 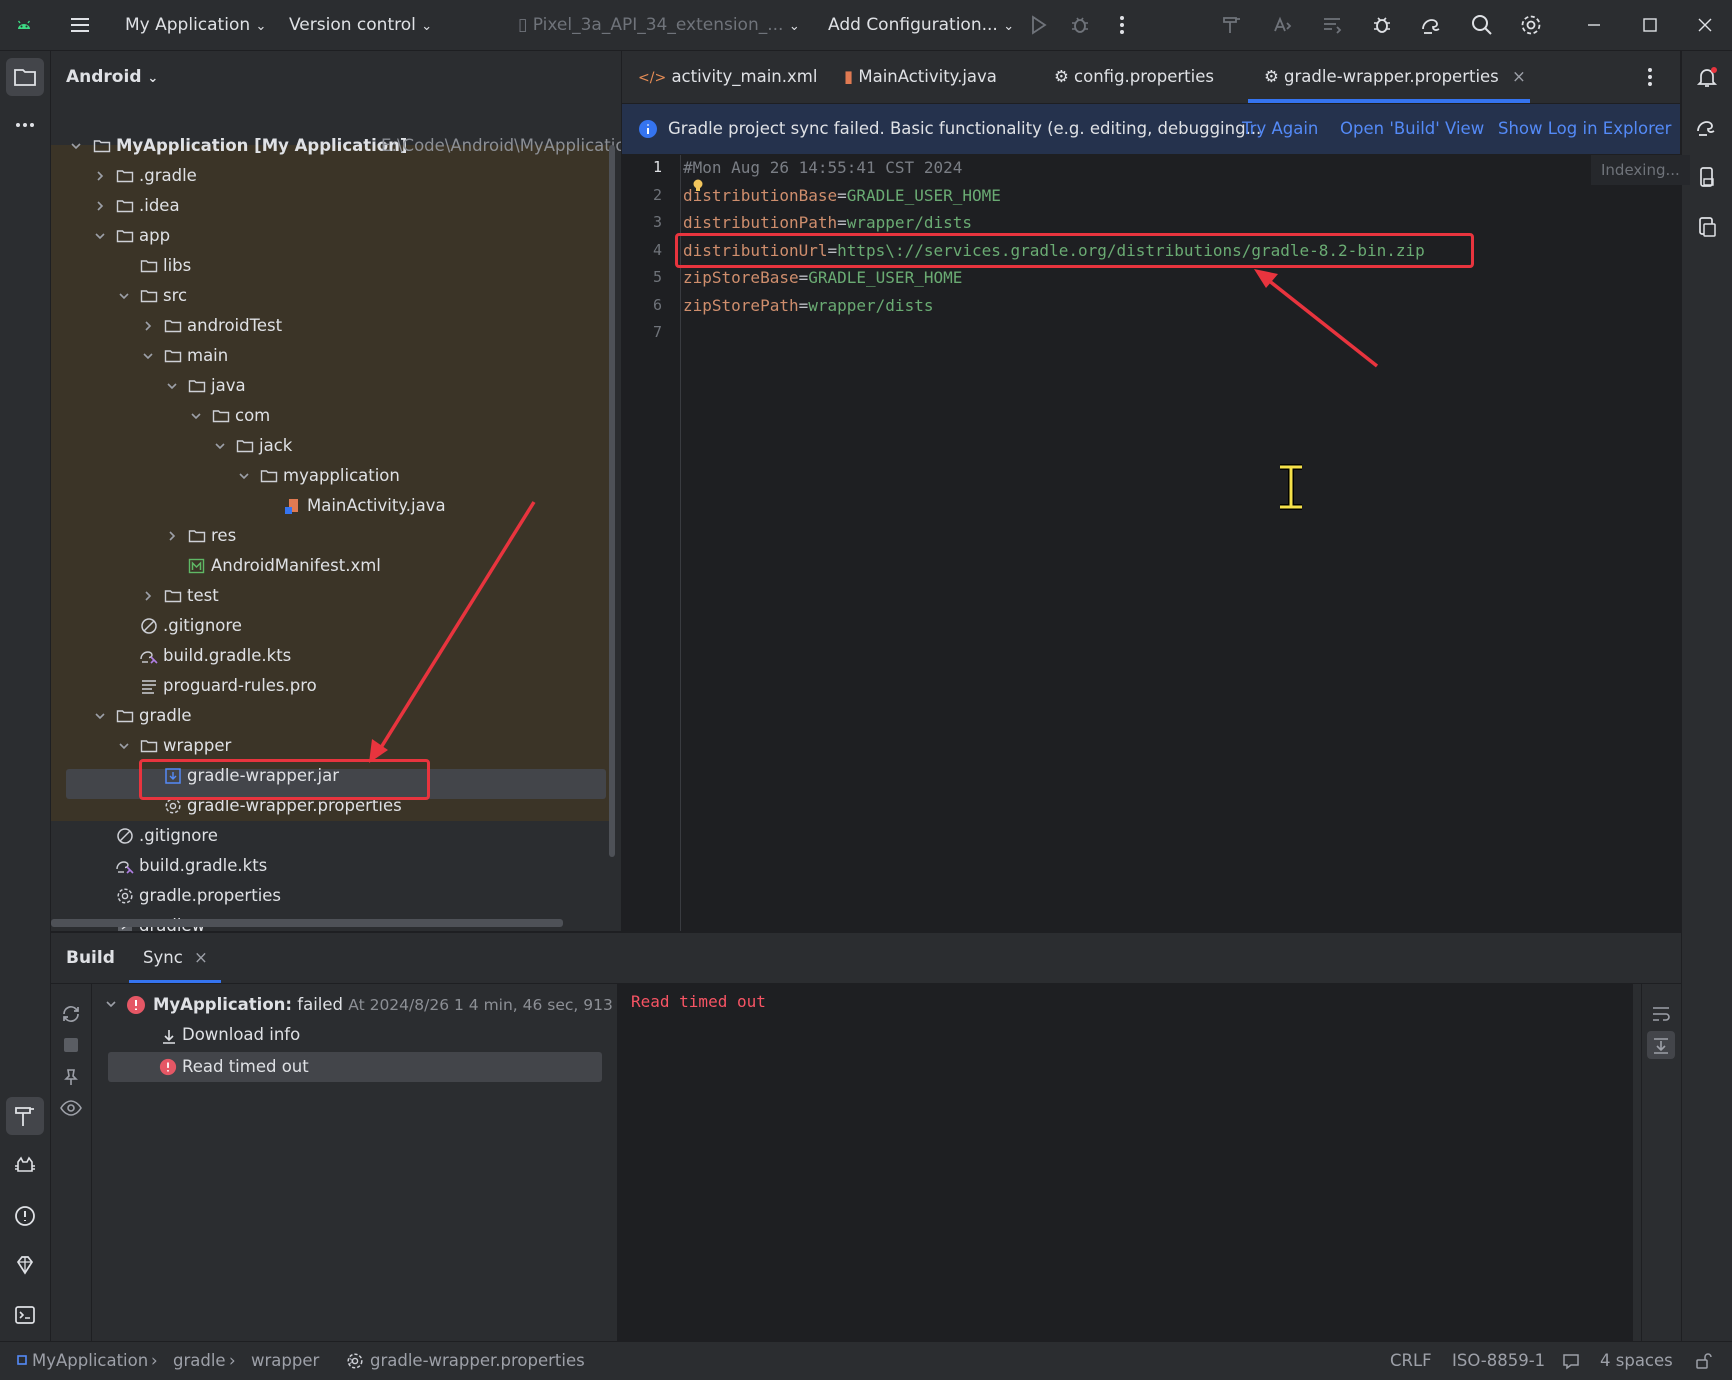 I want to click on build-tool-button, so click(x=25, y=1116).